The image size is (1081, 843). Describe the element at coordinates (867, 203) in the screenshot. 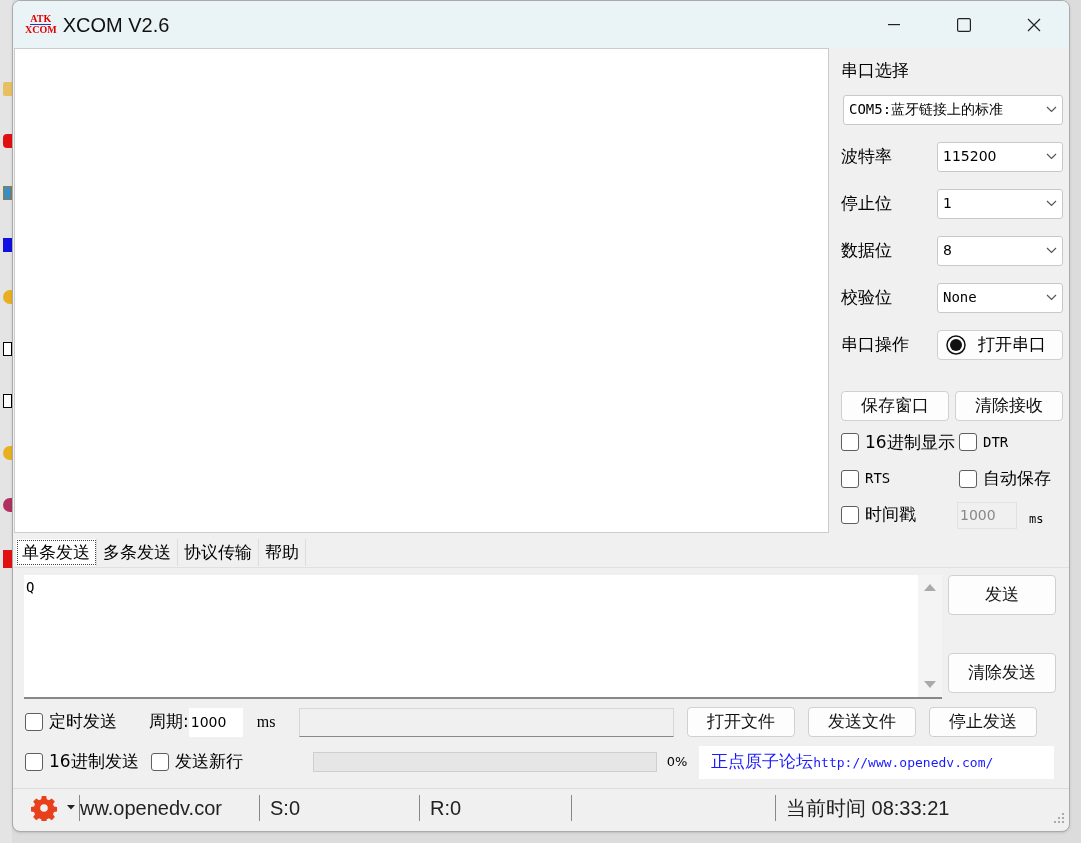

I see `field-label: 停止位` at that location.